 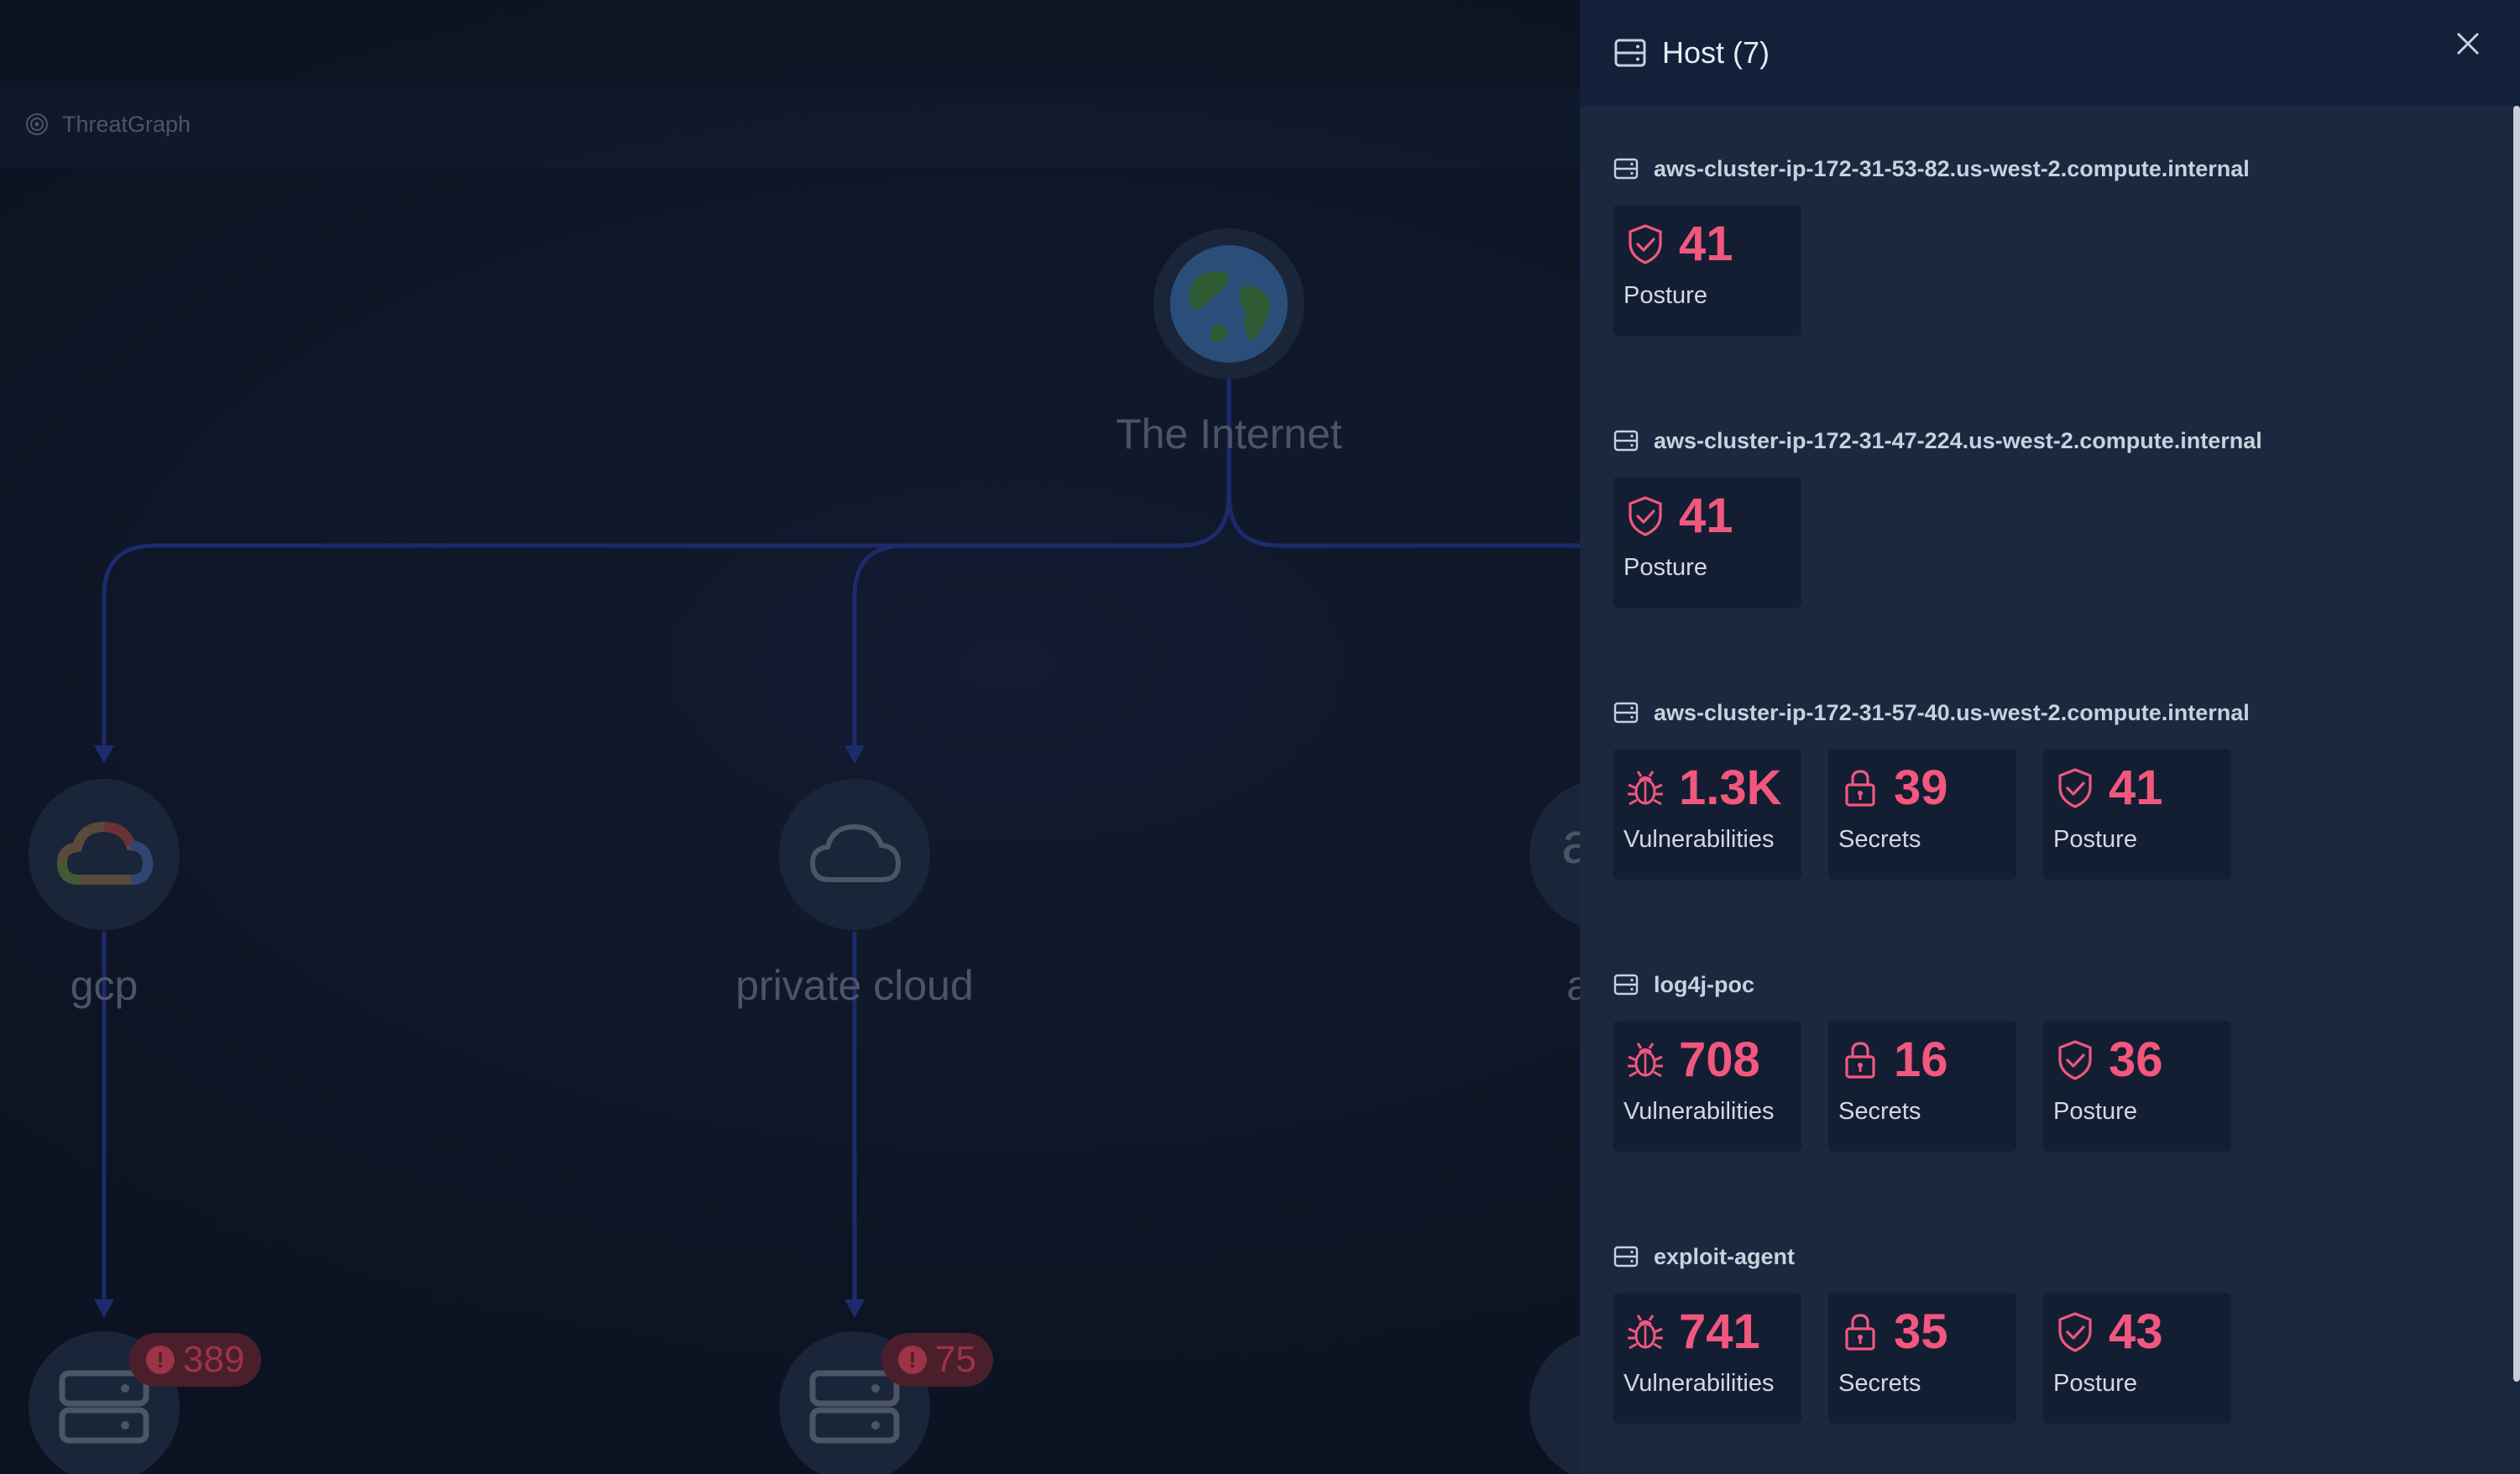 I want to click on cloud-icon, so click(x=855, y=852).